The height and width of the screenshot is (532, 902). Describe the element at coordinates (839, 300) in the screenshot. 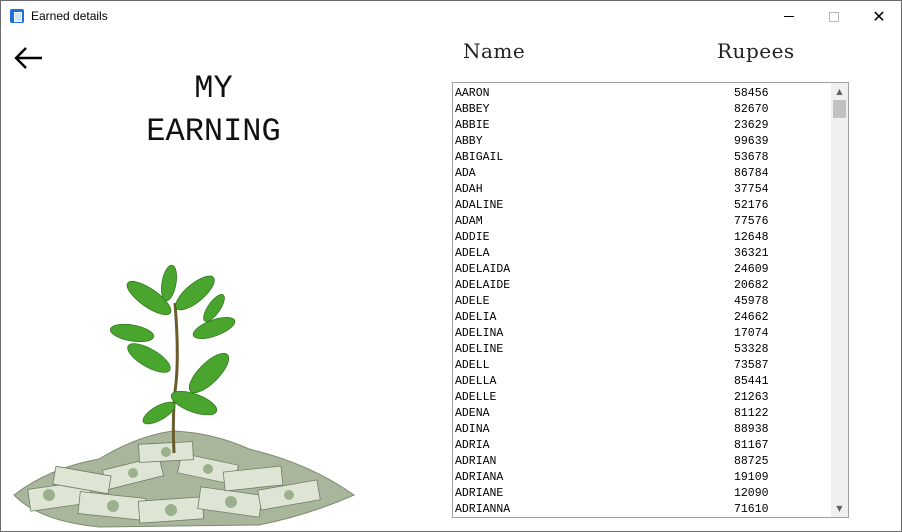

I see `vertical-scrollbar: ▲ ▼` at that location.